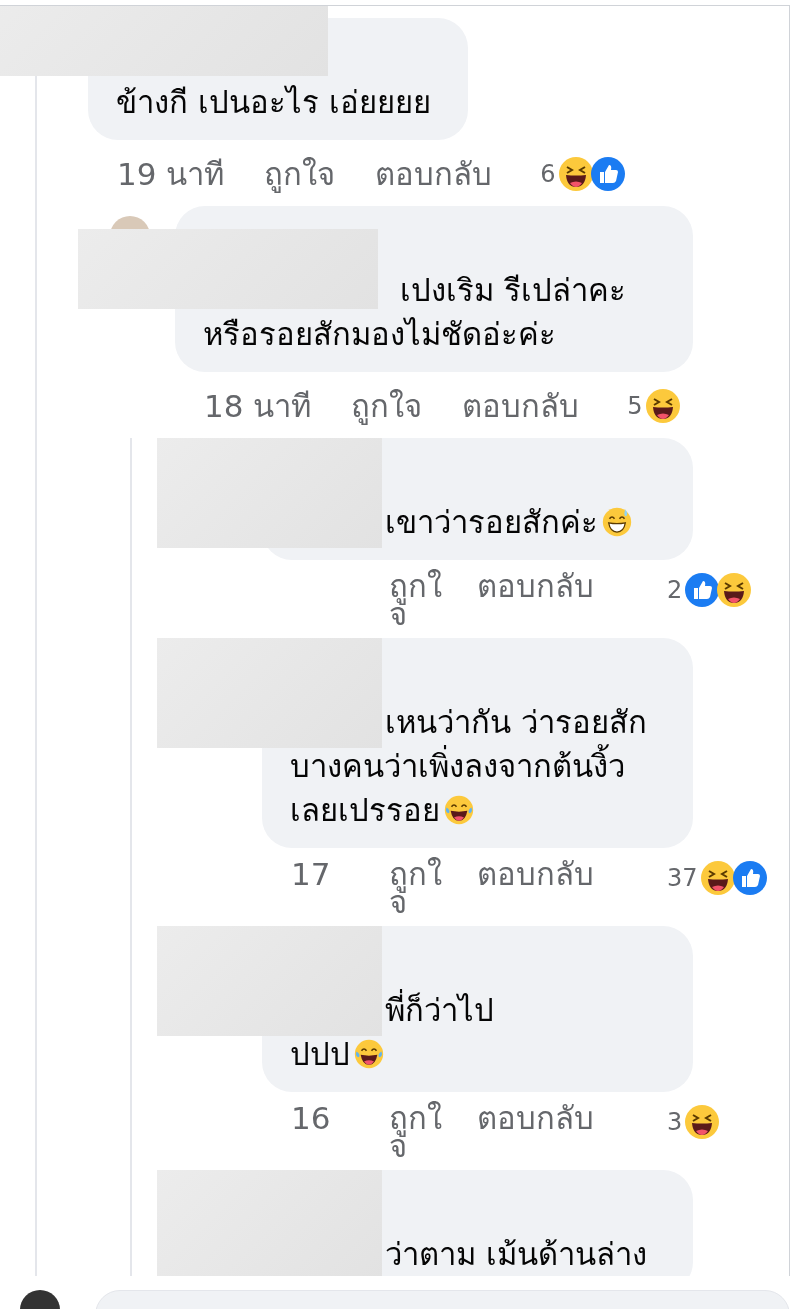  What do you see at coordinates (675, 590) in the screenshot?
I see `reaction-count: 2` at bounding box center [675, 590].